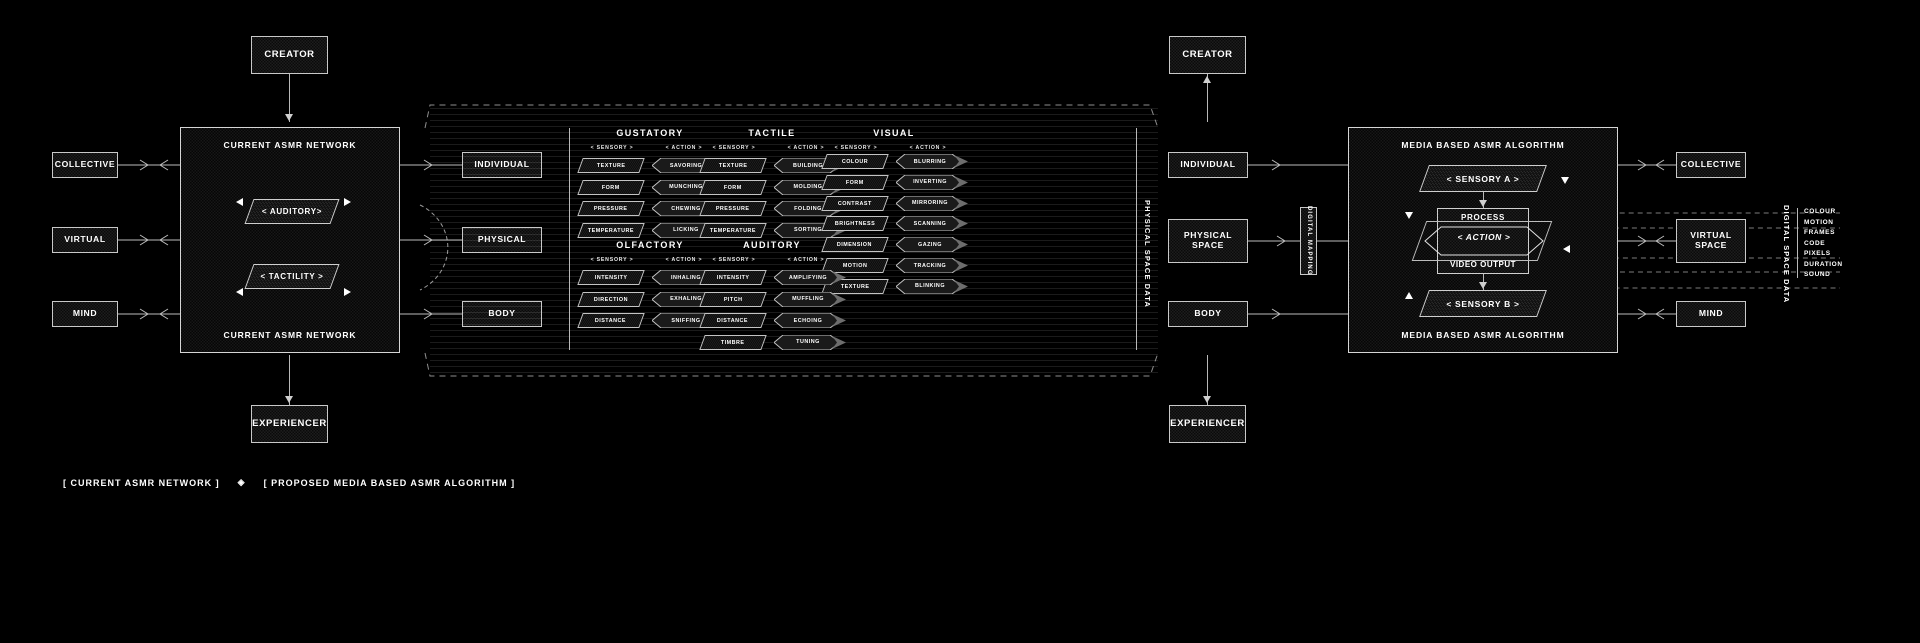 The image size is (1920, 643). I want to click on sensory-cell: CONTRAST, so click(855, 203).